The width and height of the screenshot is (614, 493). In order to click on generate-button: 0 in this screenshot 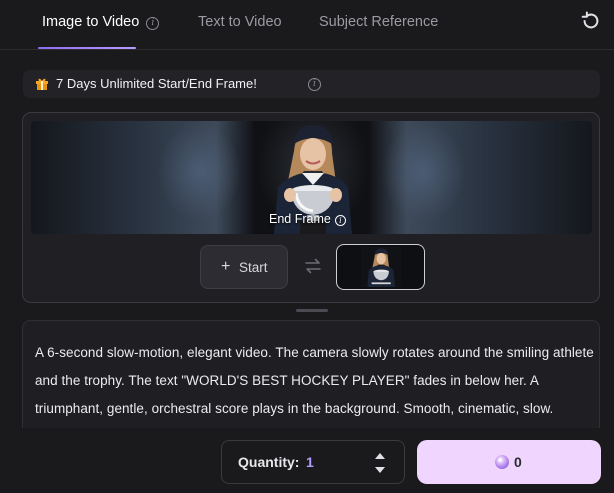, I will do `click(509, 462)`.